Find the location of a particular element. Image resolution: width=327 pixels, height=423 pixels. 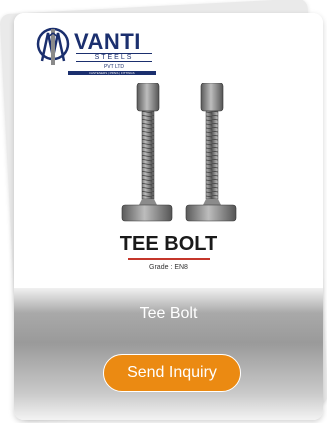

title-underline is located at coordinates (169, 259).